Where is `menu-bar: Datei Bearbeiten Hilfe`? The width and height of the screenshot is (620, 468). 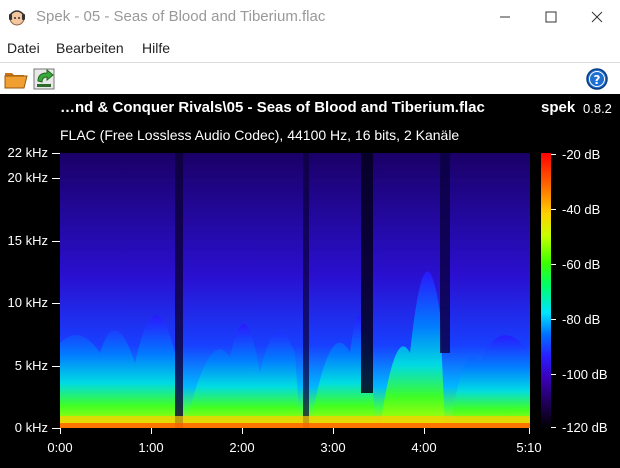
menu-bar: Datei Bearbeiten Hilfe is located at coordinates (310, 48).